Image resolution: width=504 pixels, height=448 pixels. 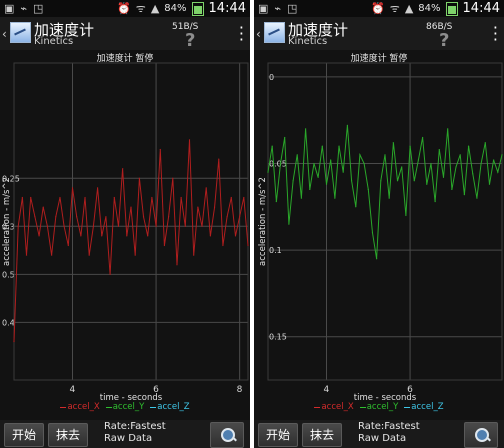 I want to click on y-axis-title: acceleration - m/s^2, so click(x=7, y=221).